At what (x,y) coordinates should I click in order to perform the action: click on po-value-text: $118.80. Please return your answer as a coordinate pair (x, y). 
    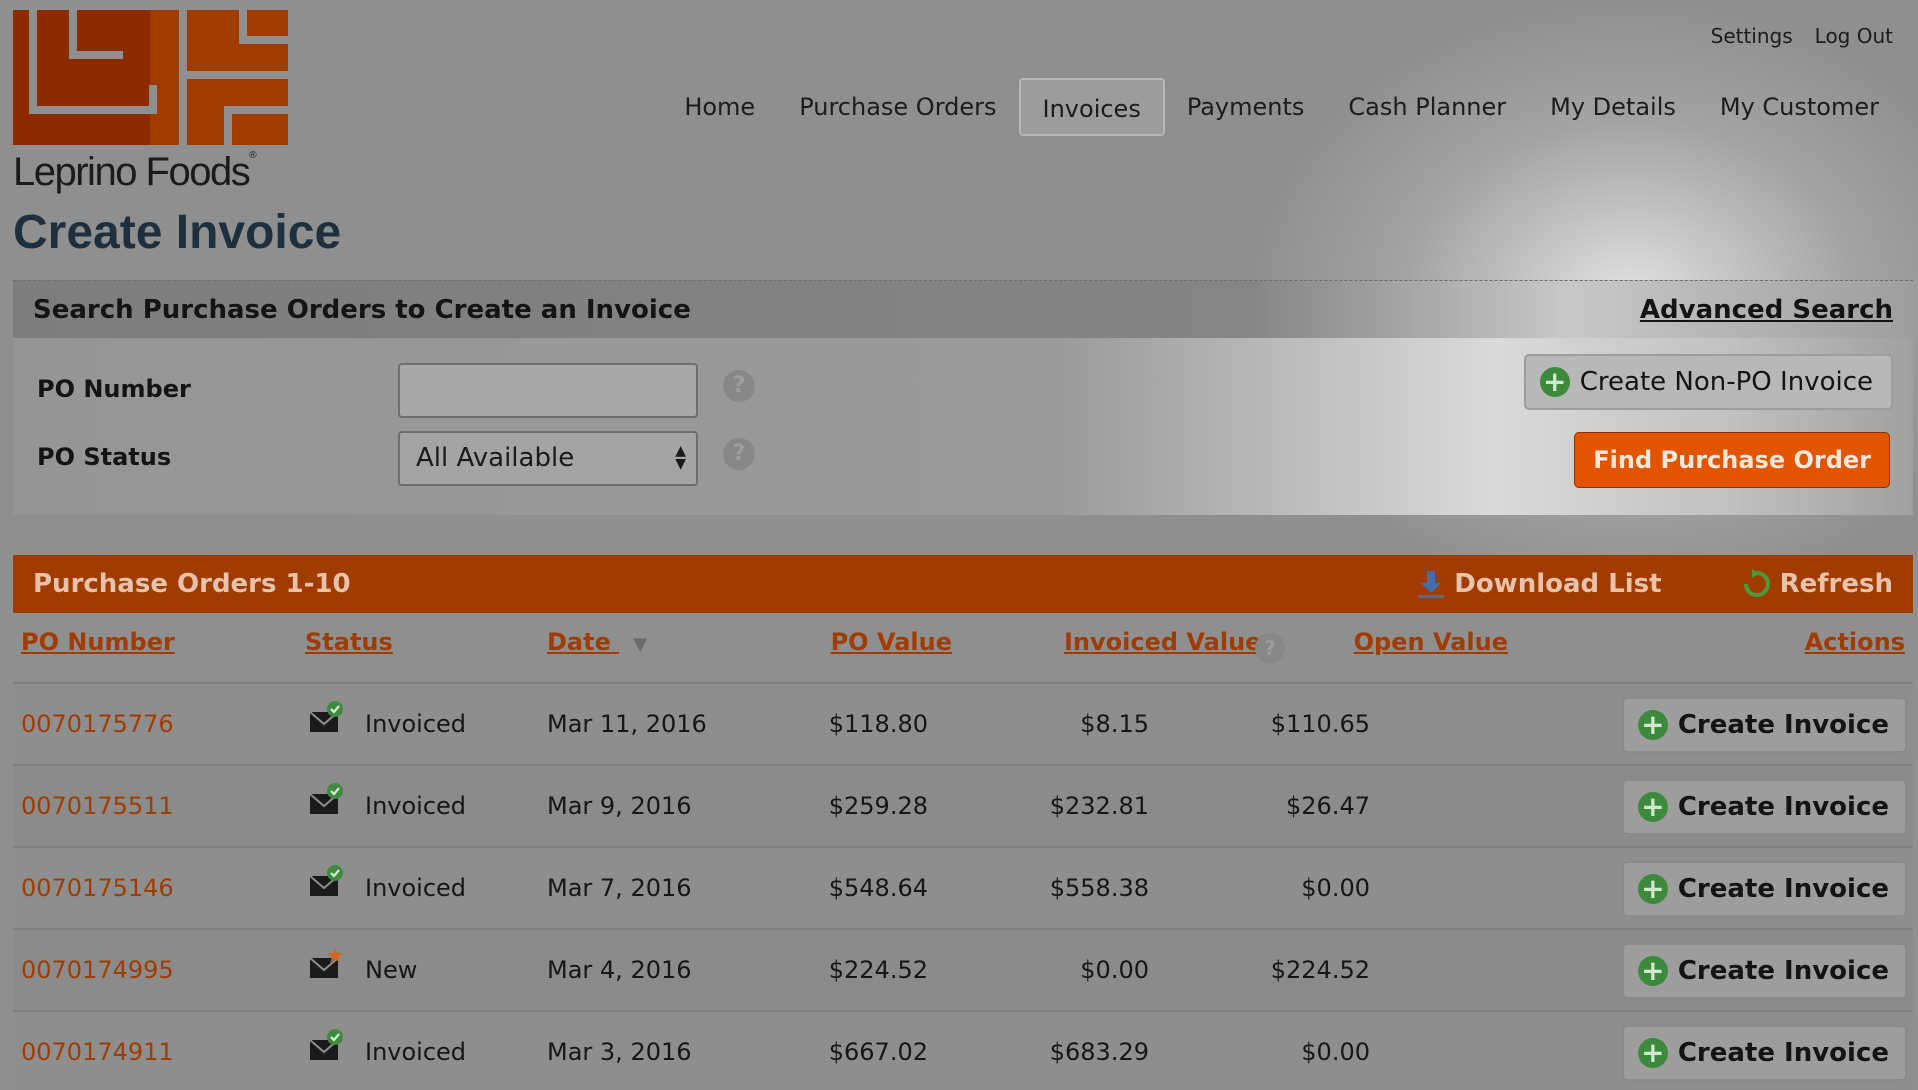
    Looking at the image, I should click on (878, 724).